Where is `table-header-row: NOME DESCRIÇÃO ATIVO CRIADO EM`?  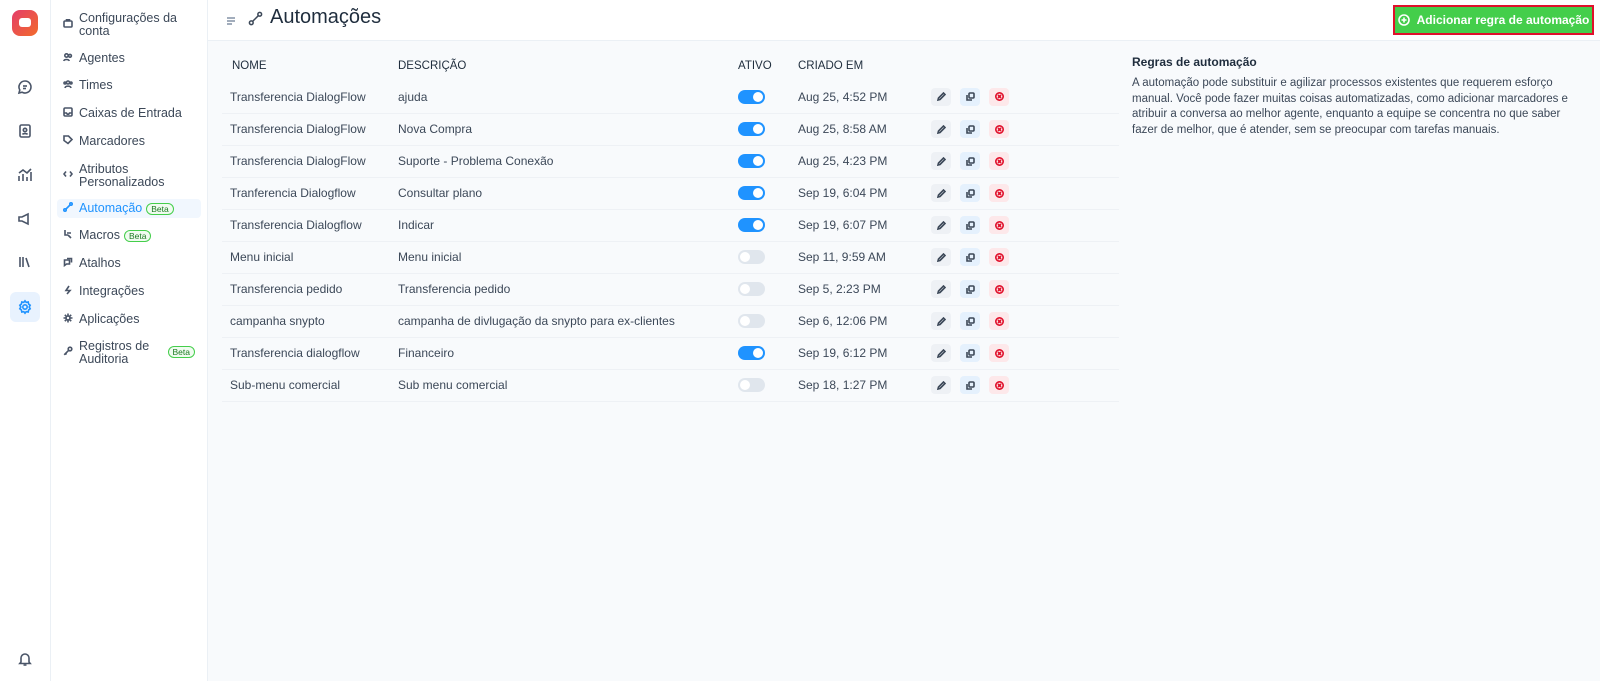 table-header-row: NOME DESCRIÇÃO ATIVO CRIADO EM is located at coordinates (670, 66).